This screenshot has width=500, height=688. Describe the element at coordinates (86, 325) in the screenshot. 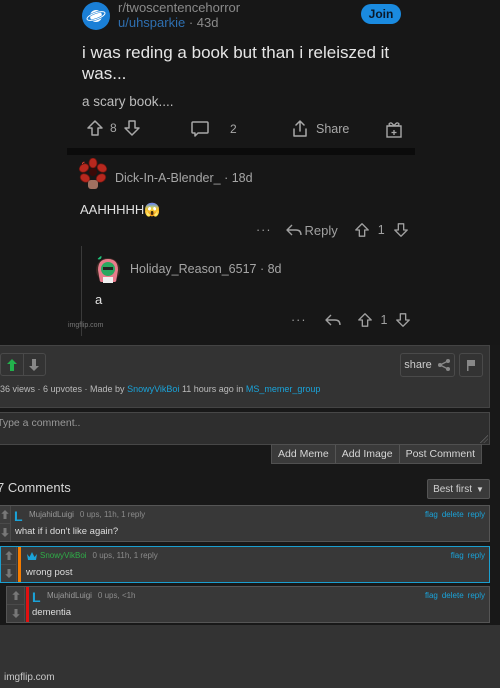

I see `image-watermark: imgflip.com` at that location.